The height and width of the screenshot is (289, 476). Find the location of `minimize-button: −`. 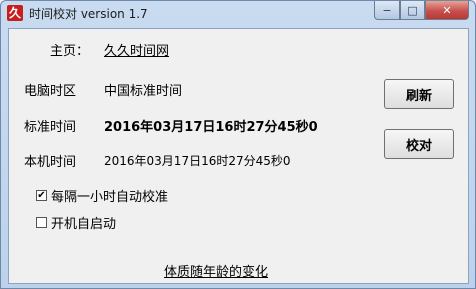

minimize-button: − is located at coordinates (387, 10).